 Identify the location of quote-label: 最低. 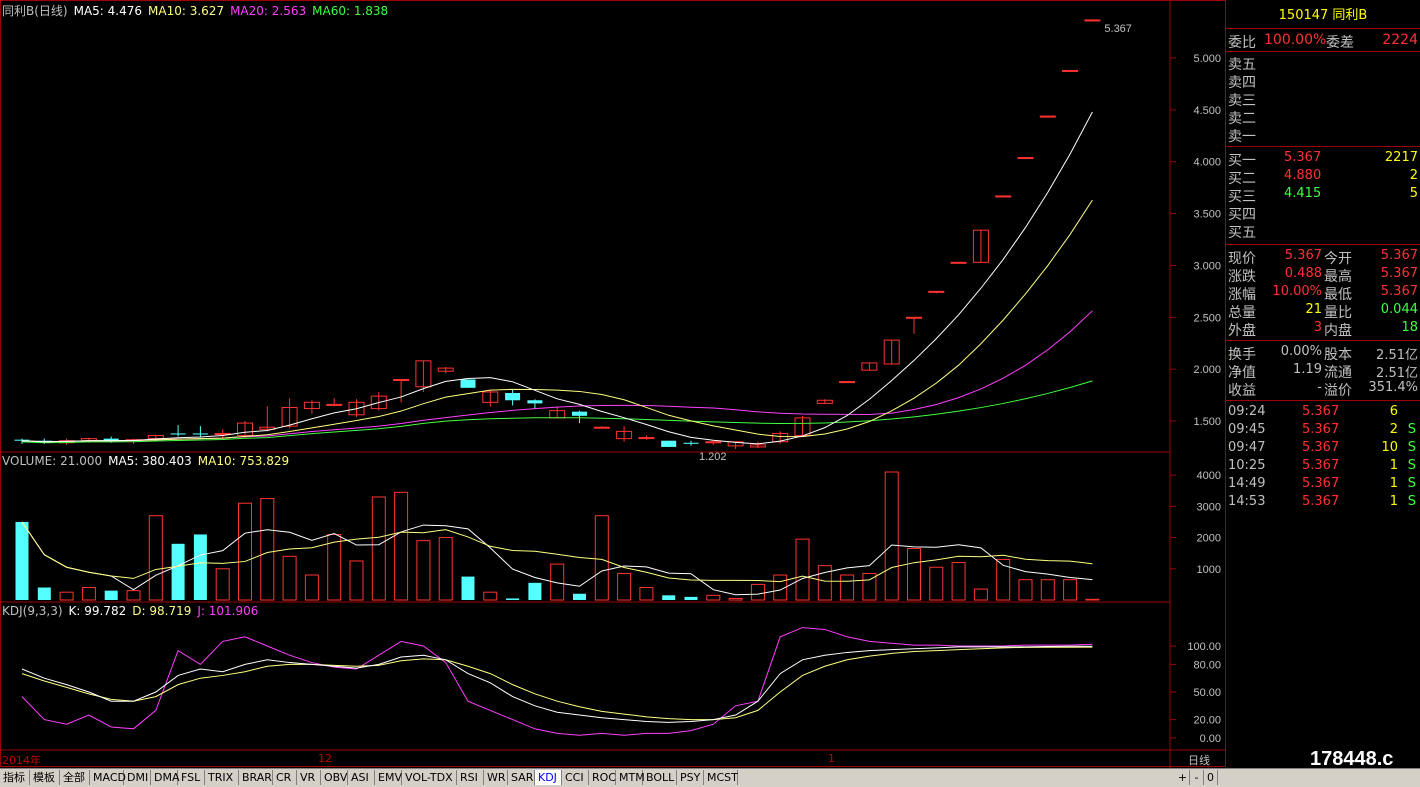
(1338, 295).